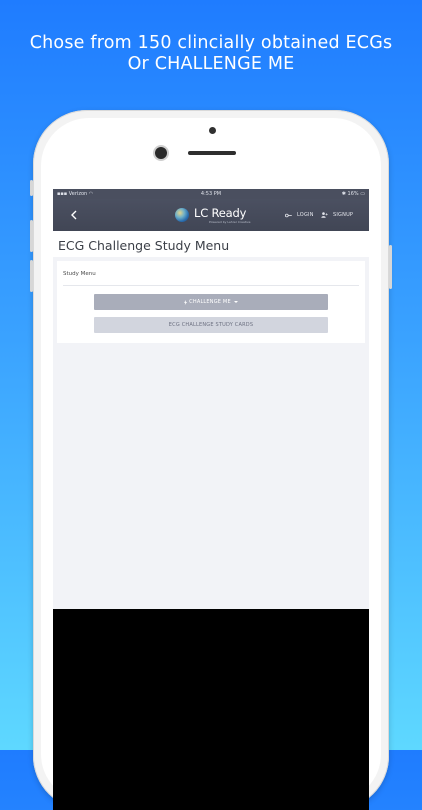 The height and width of the screenshot is (810, 422). I want to click on signup-label: SIGNUP, so click(343, 215).